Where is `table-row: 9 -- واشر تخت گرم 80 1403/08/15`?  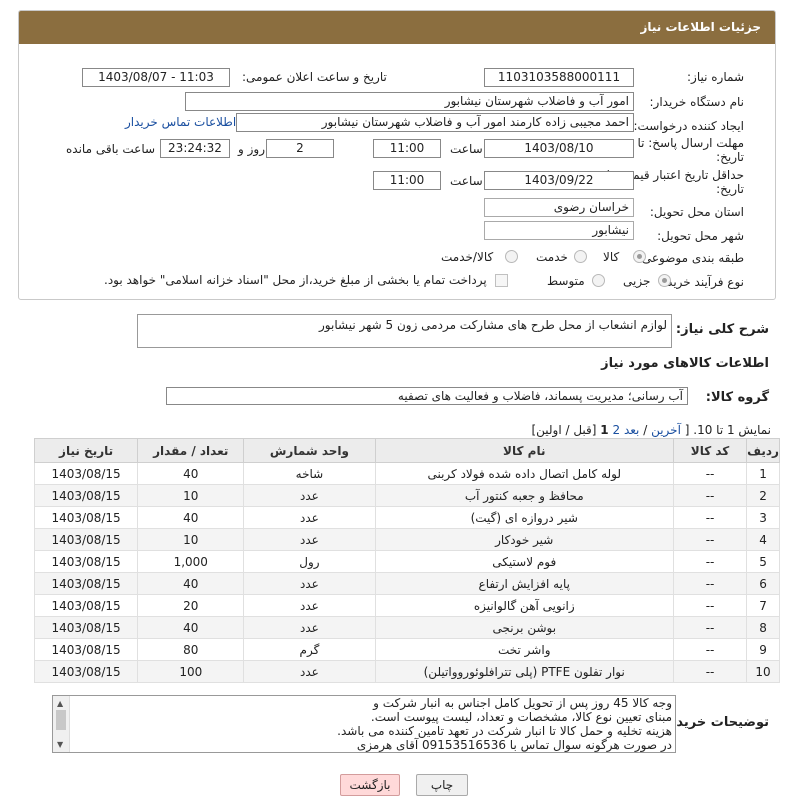
table-row: 9 -- واشر تخت گرم 80 1403/08/15 is located at coordinates (406, 649).